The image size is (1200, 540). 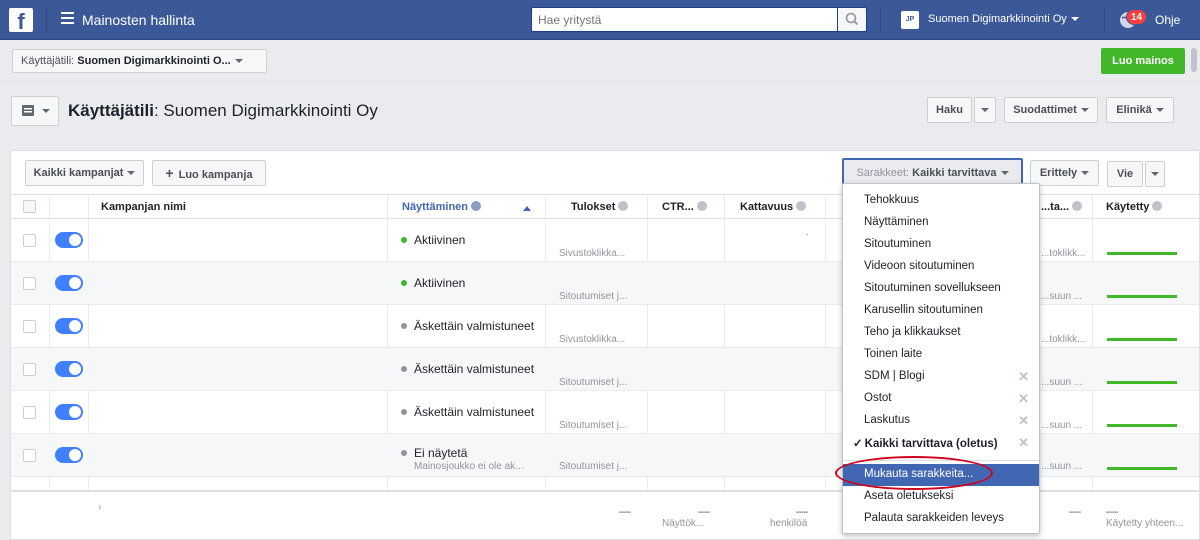 What do you see at coordinates (985, 110) in the screenshot?
I see `search-dropdown-button` at bounding box center [985, 110].